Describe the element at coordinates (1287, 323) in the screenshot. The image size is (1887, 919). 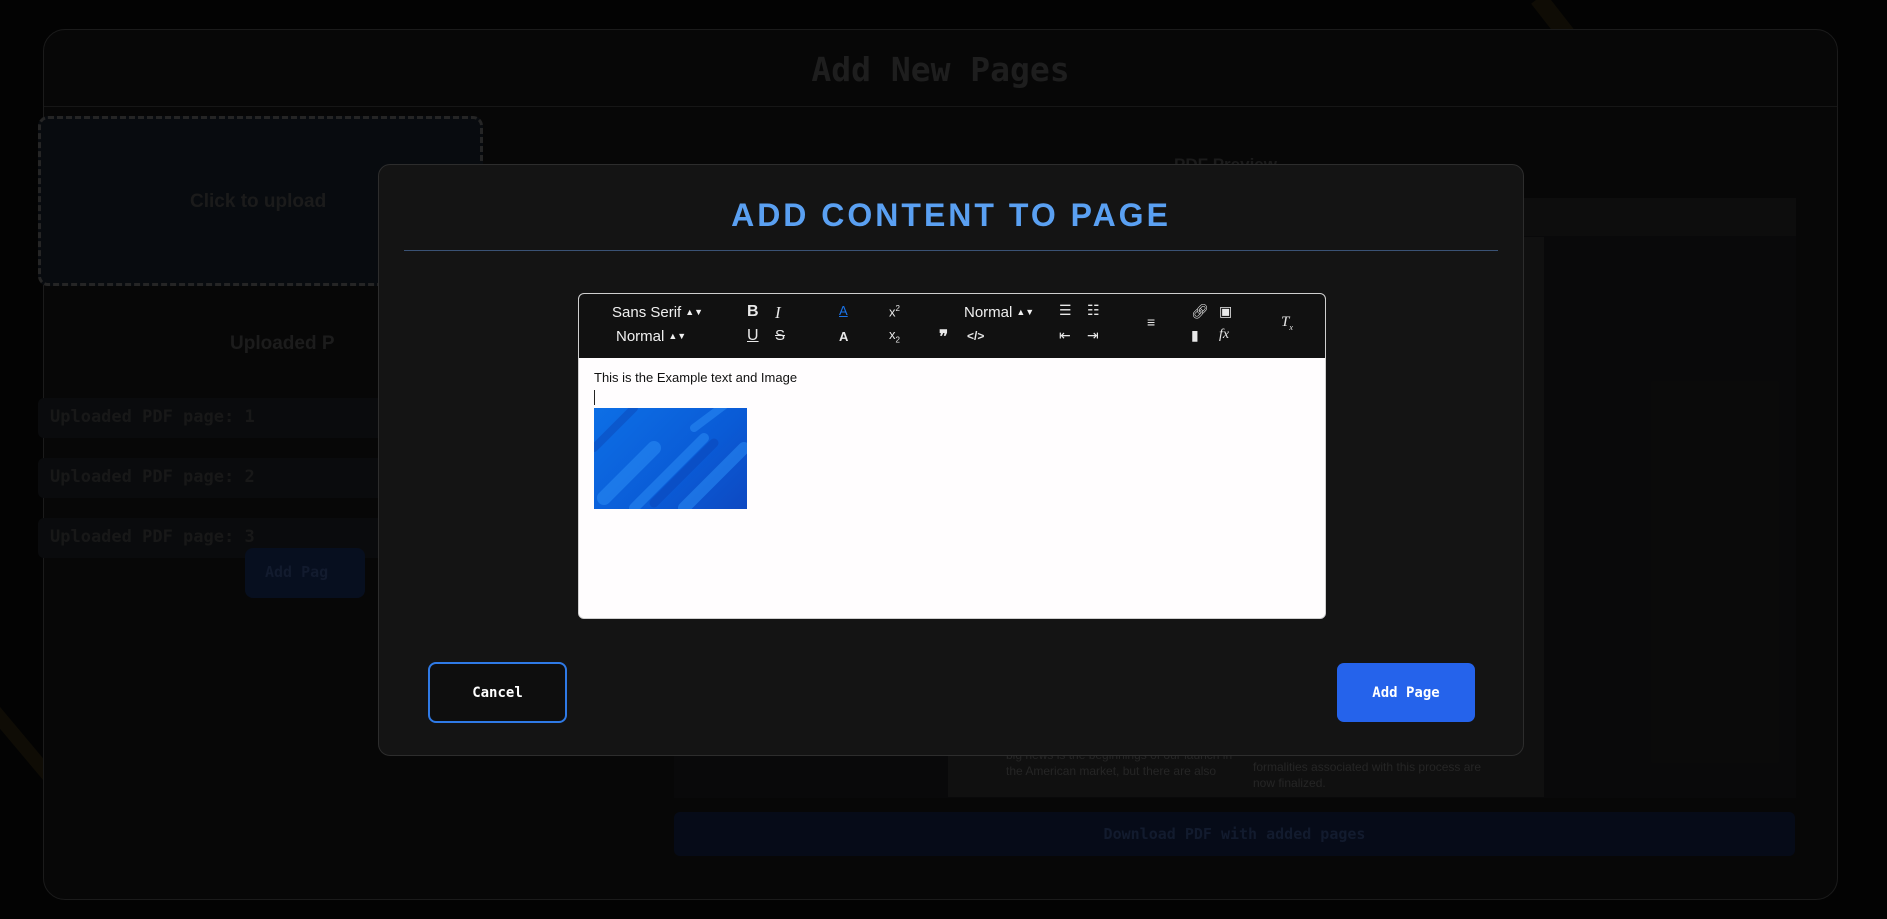
I see `clear-formatting-icon: Tx` at that location.